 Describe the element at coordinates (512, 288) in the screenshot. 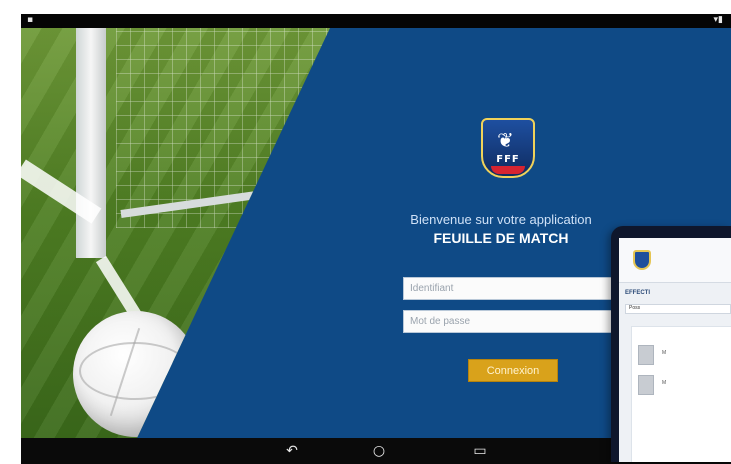

I see `username-input` at that location.